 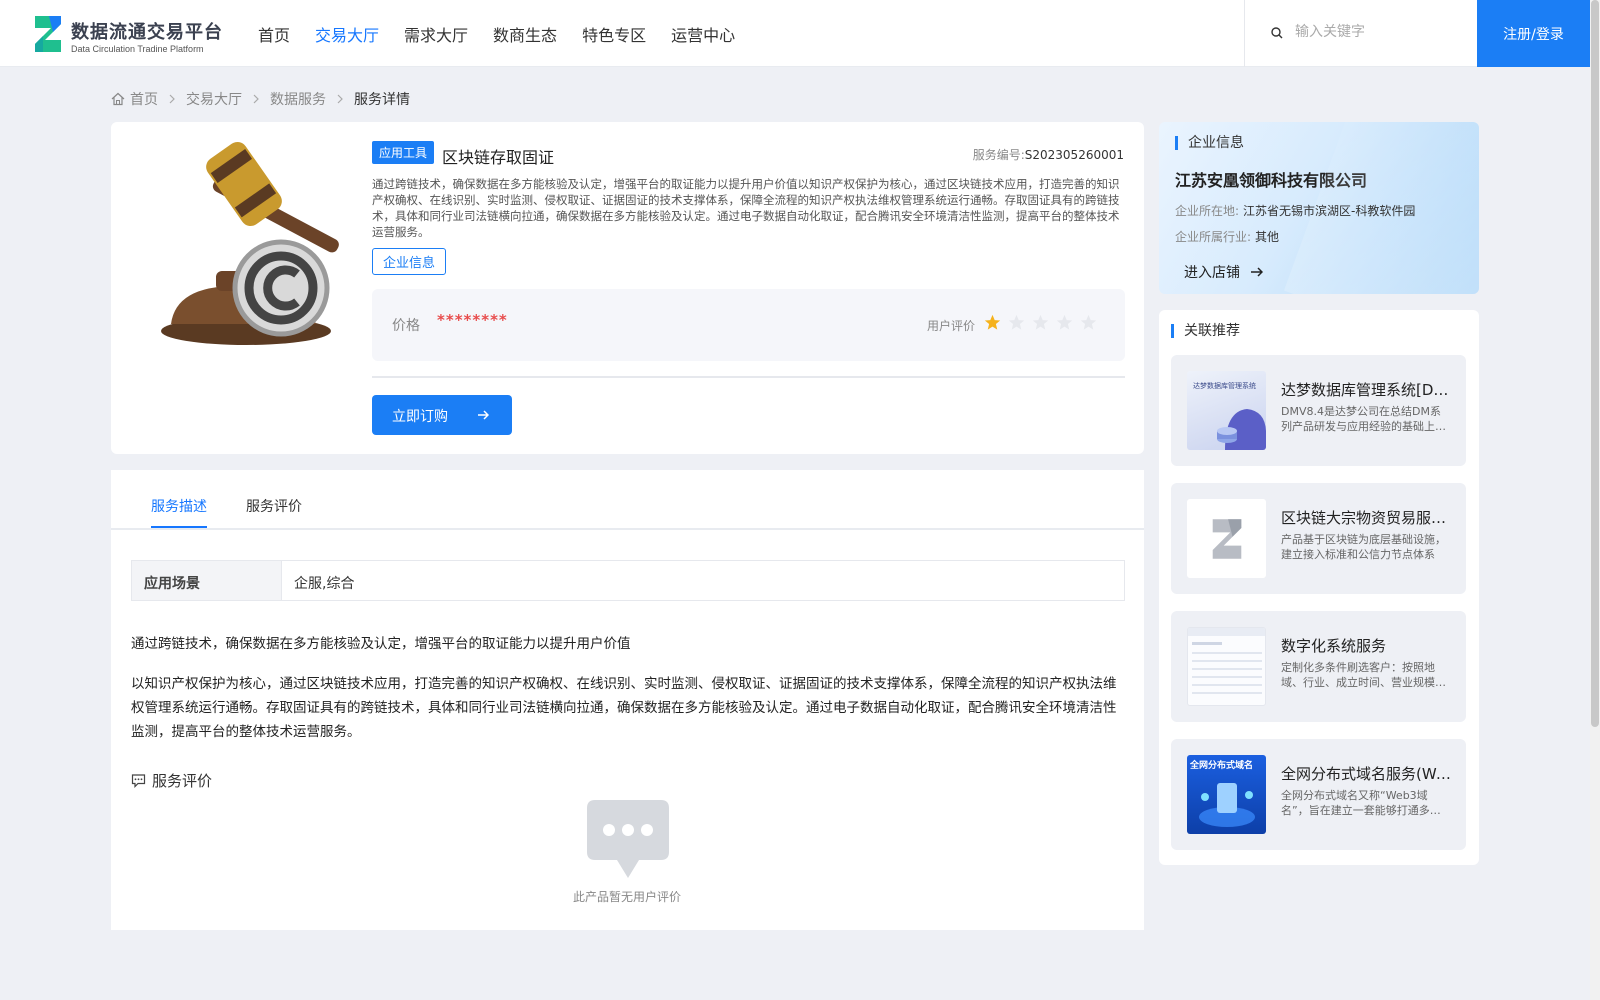 What do you see at coordinates (525, 34) in the screenshot?
I see `nav-ecosystem: 数商生态` at bounding box center [525, 34].